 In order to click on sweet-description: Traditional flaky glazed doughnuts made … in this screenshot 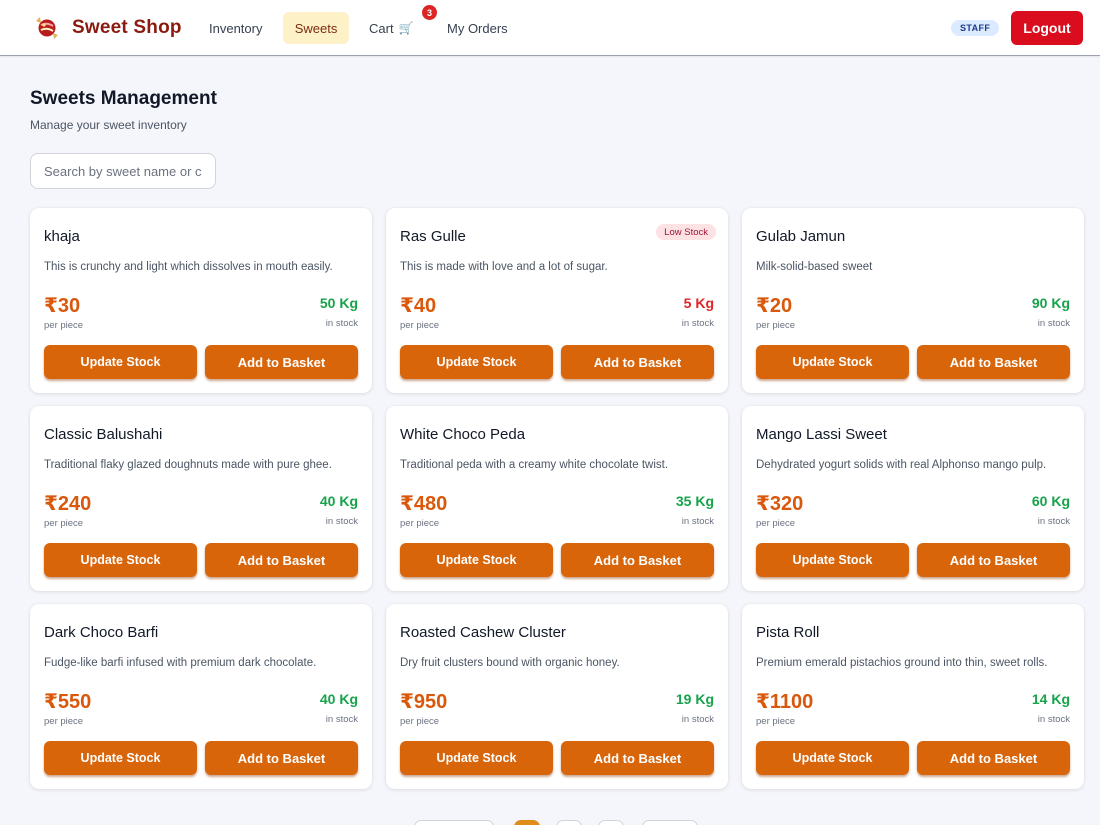, I will do `click(188, 465)`.